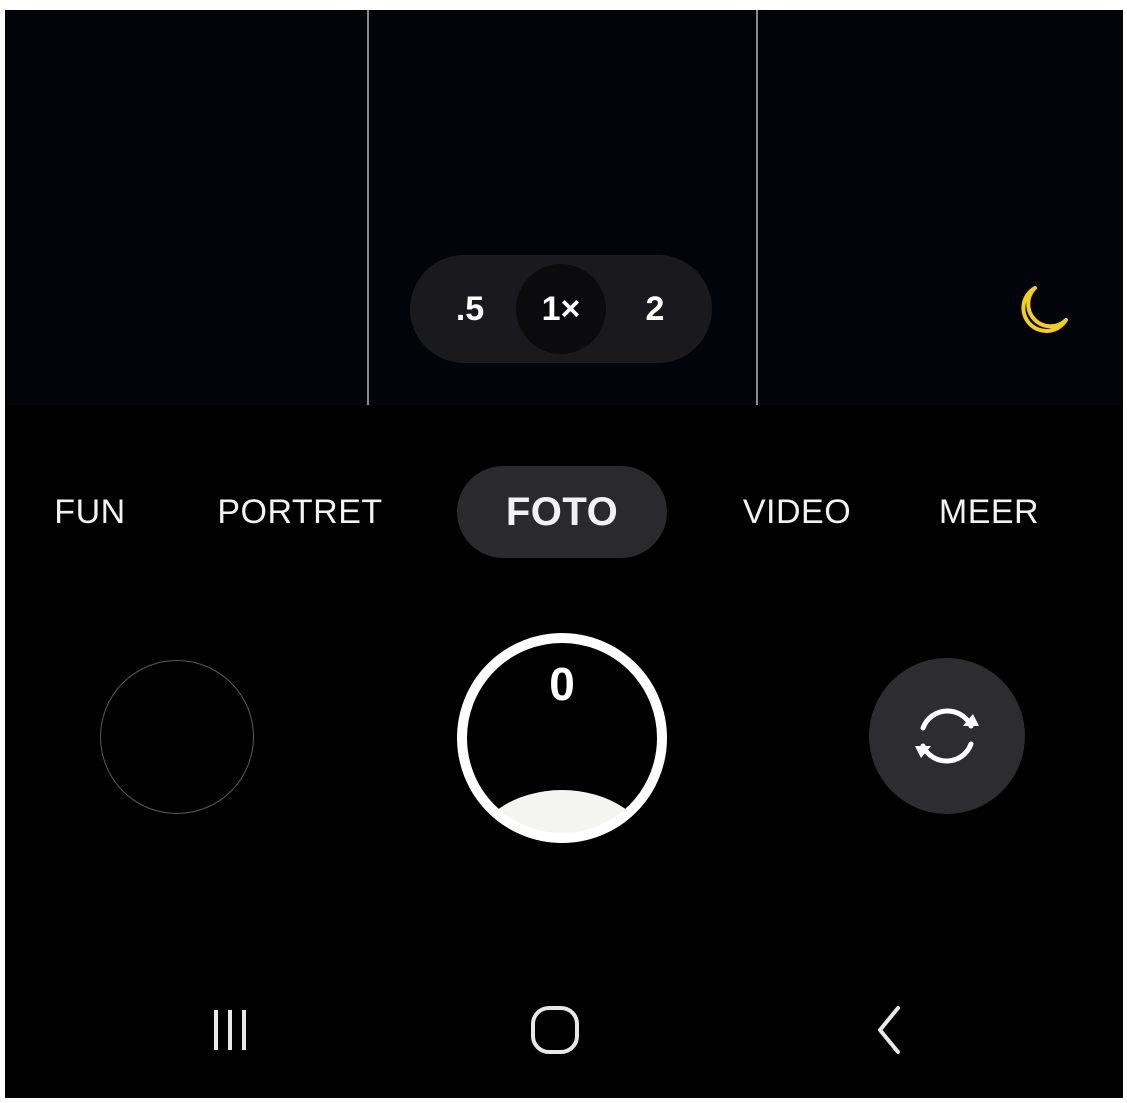 This screenshot has height=1103, width=1127. I want to click on mode-foto: FOTO, so click(562, 512).